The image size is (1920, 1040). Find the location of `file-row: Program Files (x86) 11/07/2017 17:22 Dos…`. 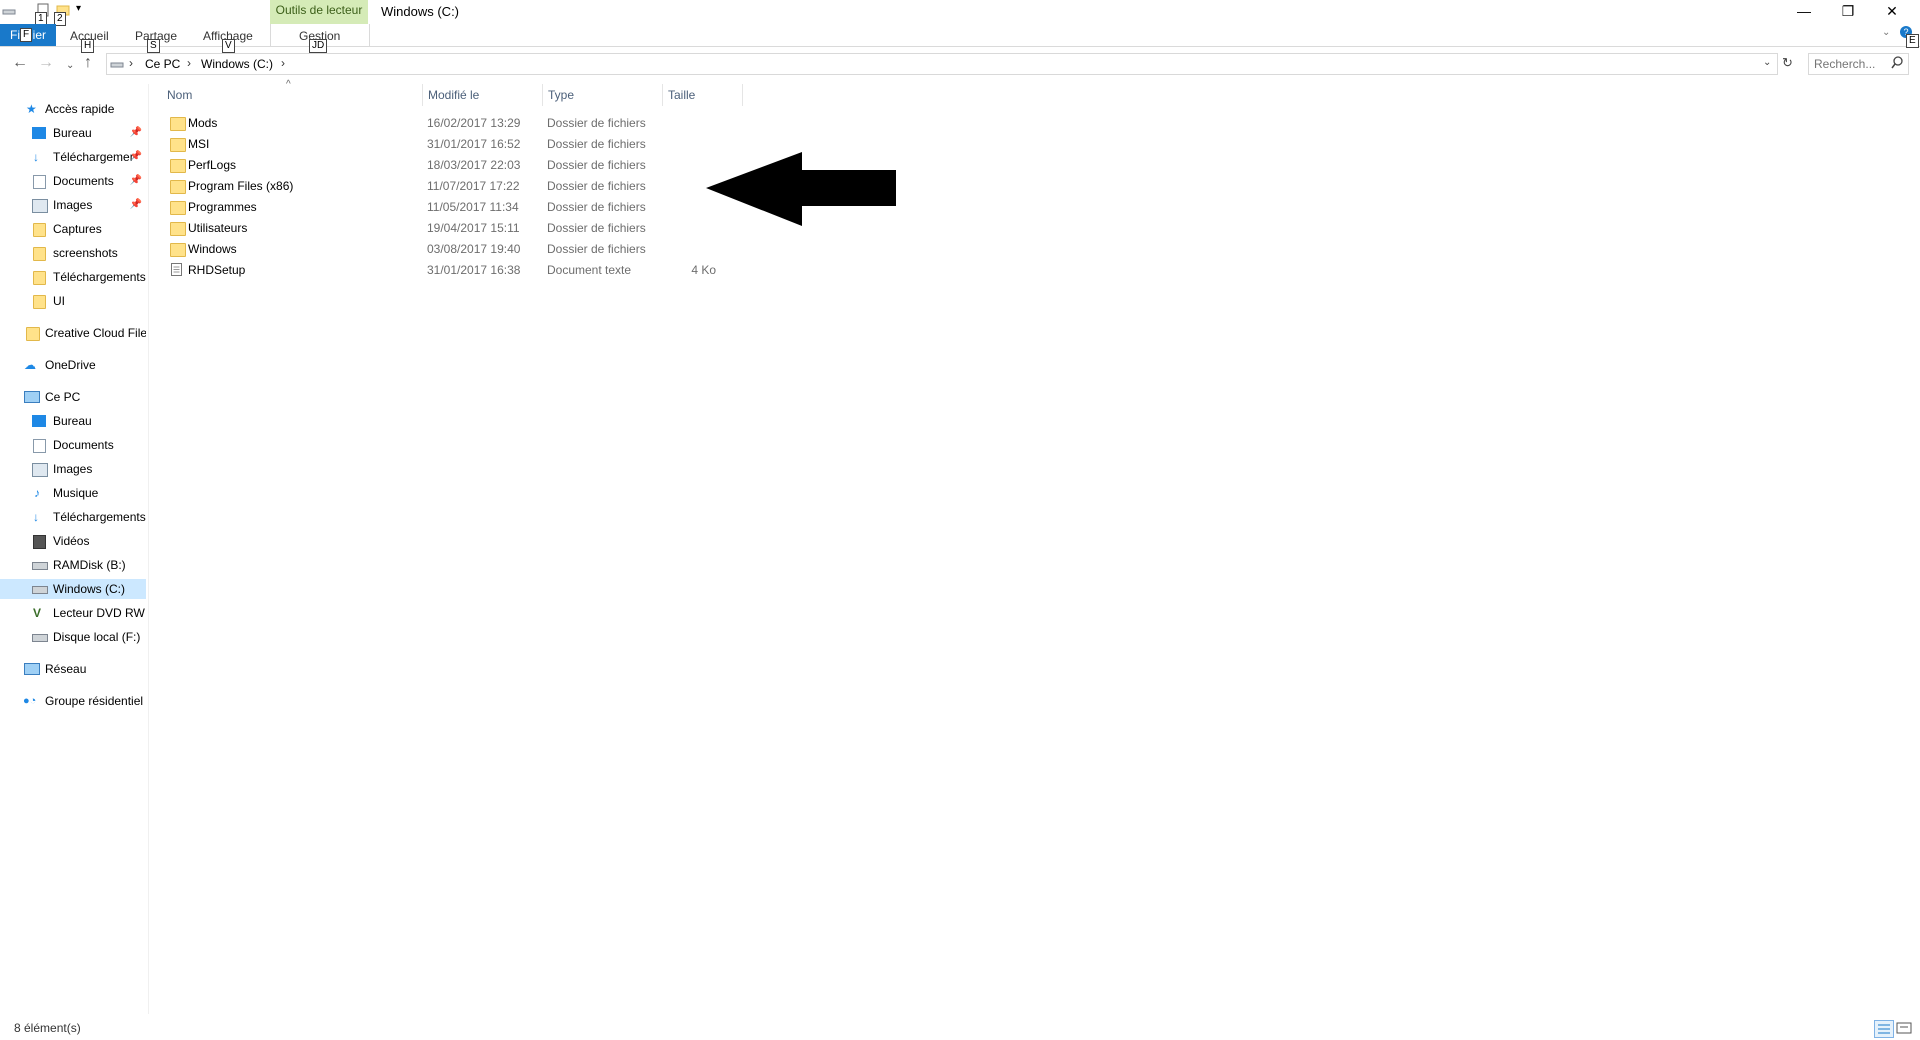

file-row: Program Files (x86) 11/07/2017 17:22 Dos… is located at coordinates (467, 186).